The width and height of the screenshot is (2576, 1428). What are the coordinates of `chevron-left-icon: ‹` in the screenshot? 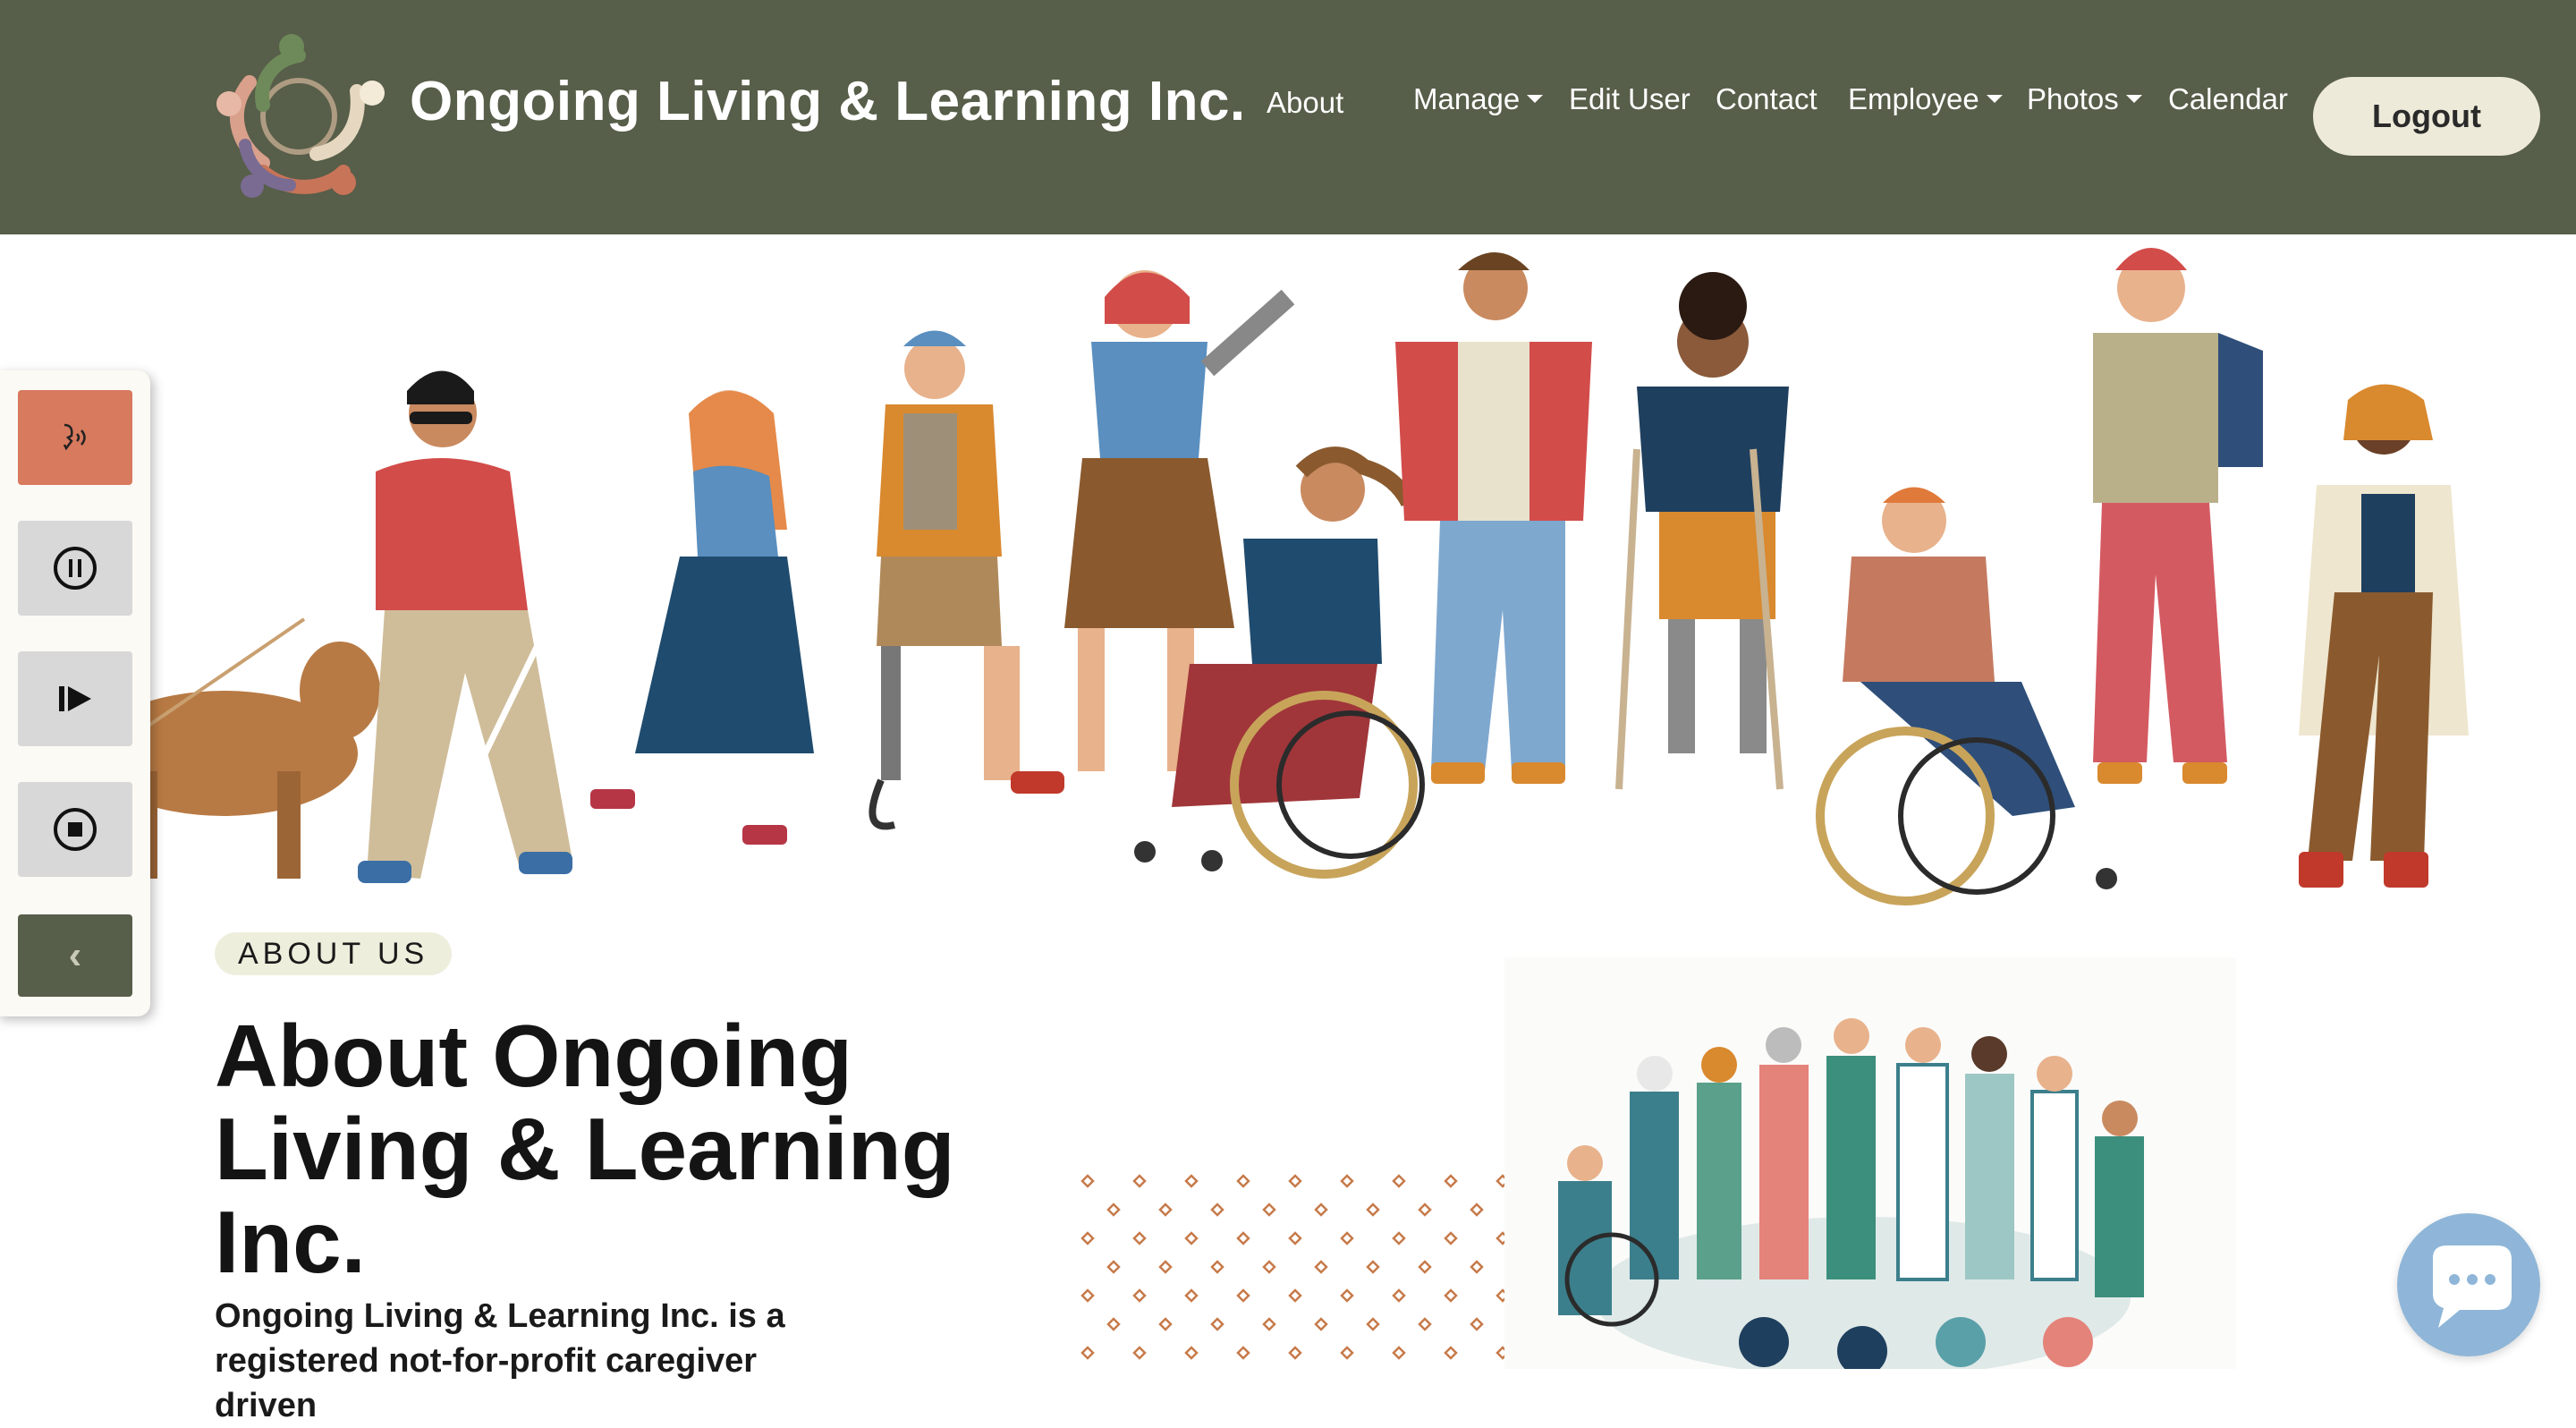 It's located at (75, 955).